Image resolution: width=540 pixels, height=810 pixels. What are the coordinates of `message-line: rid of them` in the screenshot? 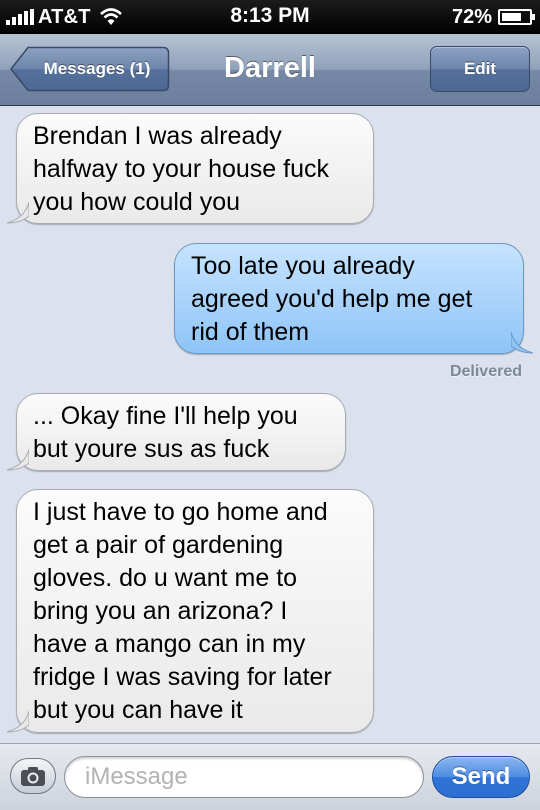 It's located at (250, 332).